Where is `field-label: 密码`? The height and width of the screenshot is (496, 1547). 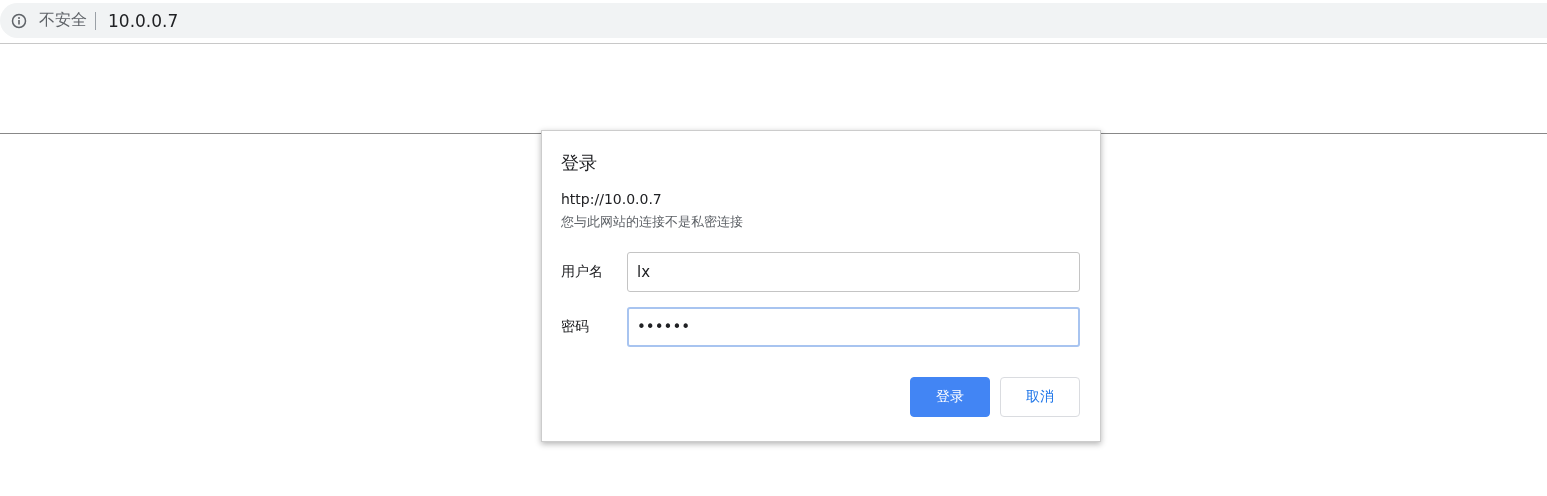 field-label: 密码 is located at coordinates (575, 327).